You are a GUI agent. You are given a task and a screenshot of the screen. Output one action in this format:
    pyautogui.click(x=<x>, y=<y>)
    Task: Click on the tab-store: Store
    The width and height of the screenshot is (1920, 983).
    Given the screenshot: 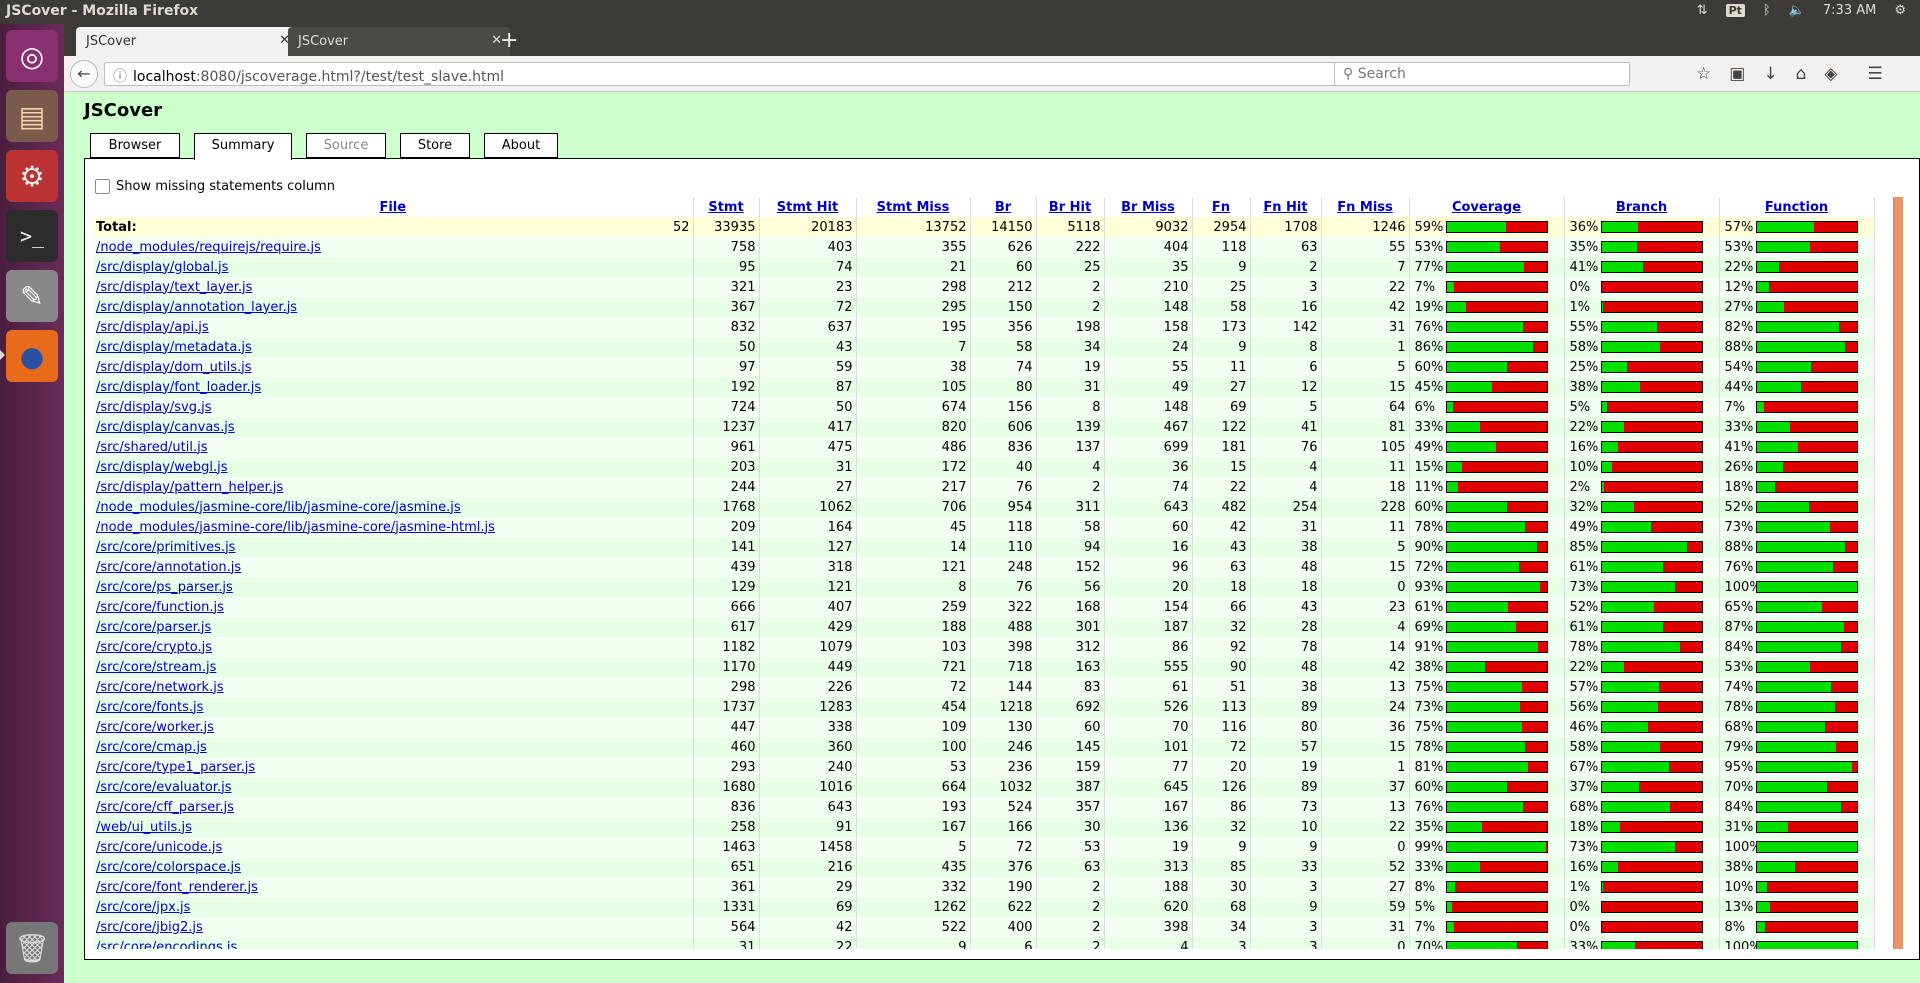 What is the action you would take?
    pyautogui.click(x=435, y=145)
    